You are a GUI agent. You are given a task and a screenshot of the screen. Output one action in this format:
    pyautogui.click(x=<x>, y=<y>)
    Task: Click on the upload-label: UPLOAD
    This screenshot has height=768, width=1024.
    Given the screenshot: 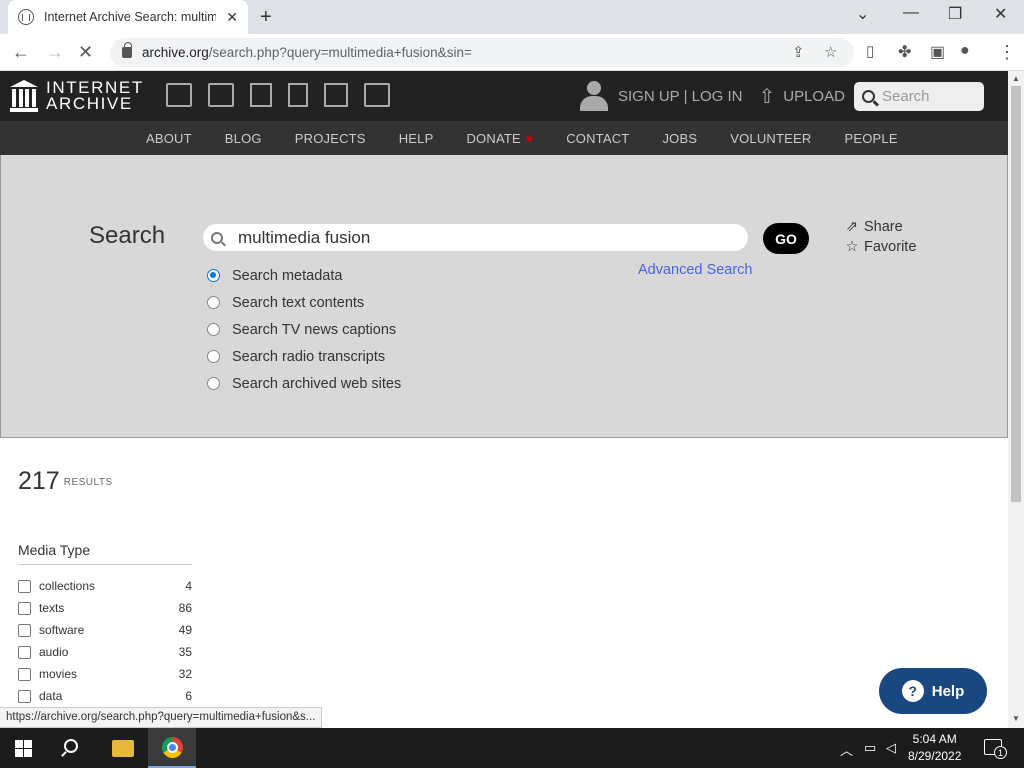 What is the action you would take?
    pyautogui.click(x=814, y=96)
    